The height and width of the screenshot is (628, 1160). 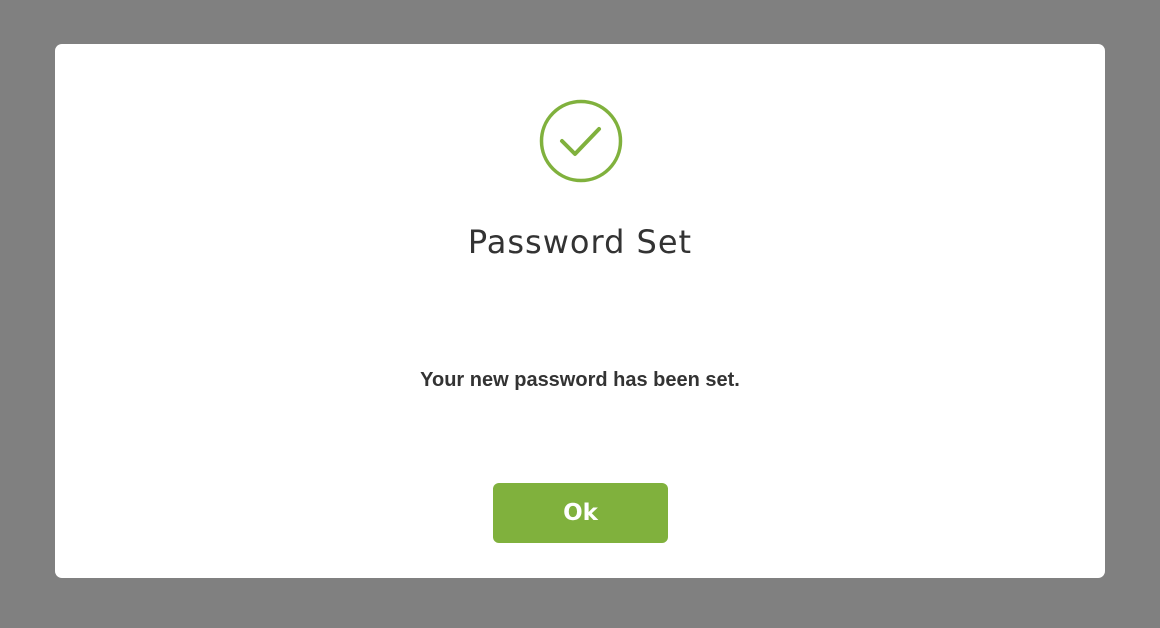 I want to click on dialog-title: Password Set, so click(x=580, y=242).